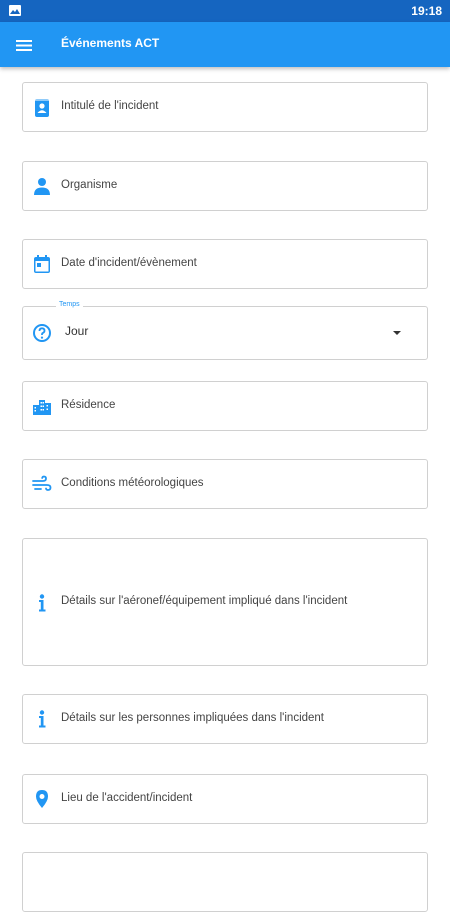 The width and height of the screenshot is (450, 912). What do you see at coordinates (225, 406) in the screenshot?
I see `residence-field: Résidence` at bounding box center [225, 406].